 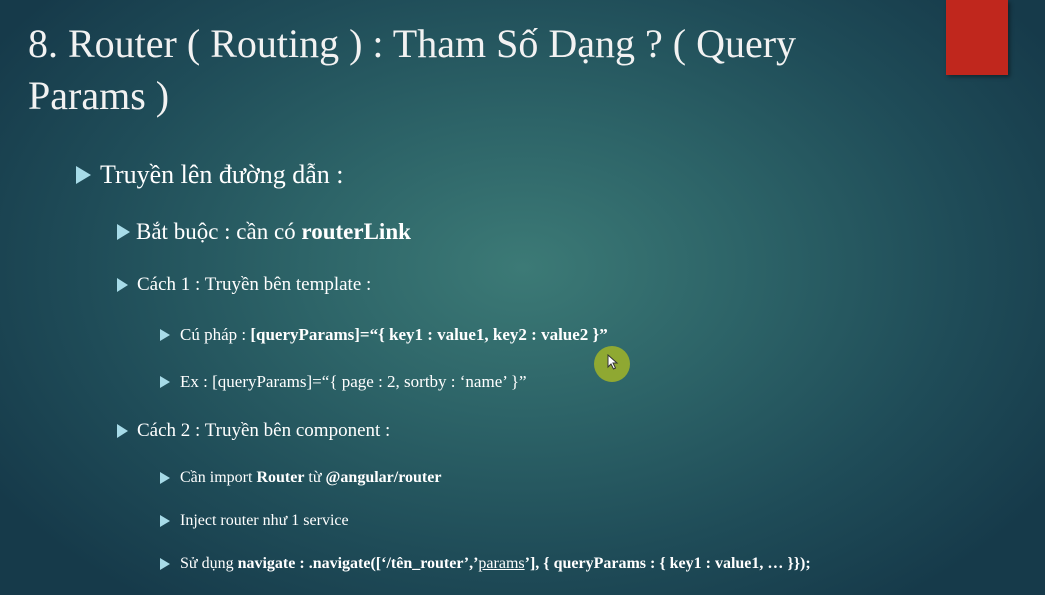 What do you see at coordinates (254, 284) in the screenshot?
I see `bullet-text: Cách 1 : Truyền bên template :` at bounding box center [254, 284].